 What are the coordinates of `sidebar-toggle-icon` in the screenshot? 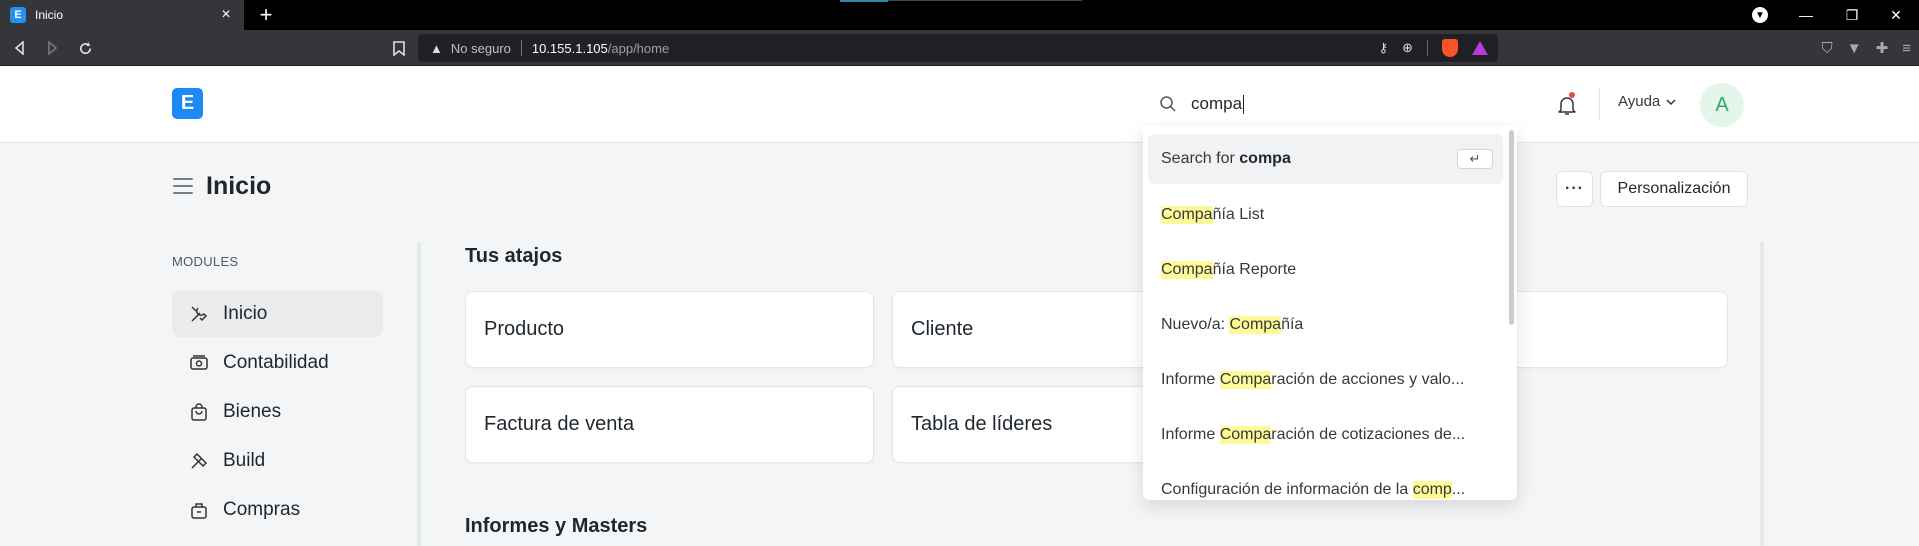 It's located at (183, 186).